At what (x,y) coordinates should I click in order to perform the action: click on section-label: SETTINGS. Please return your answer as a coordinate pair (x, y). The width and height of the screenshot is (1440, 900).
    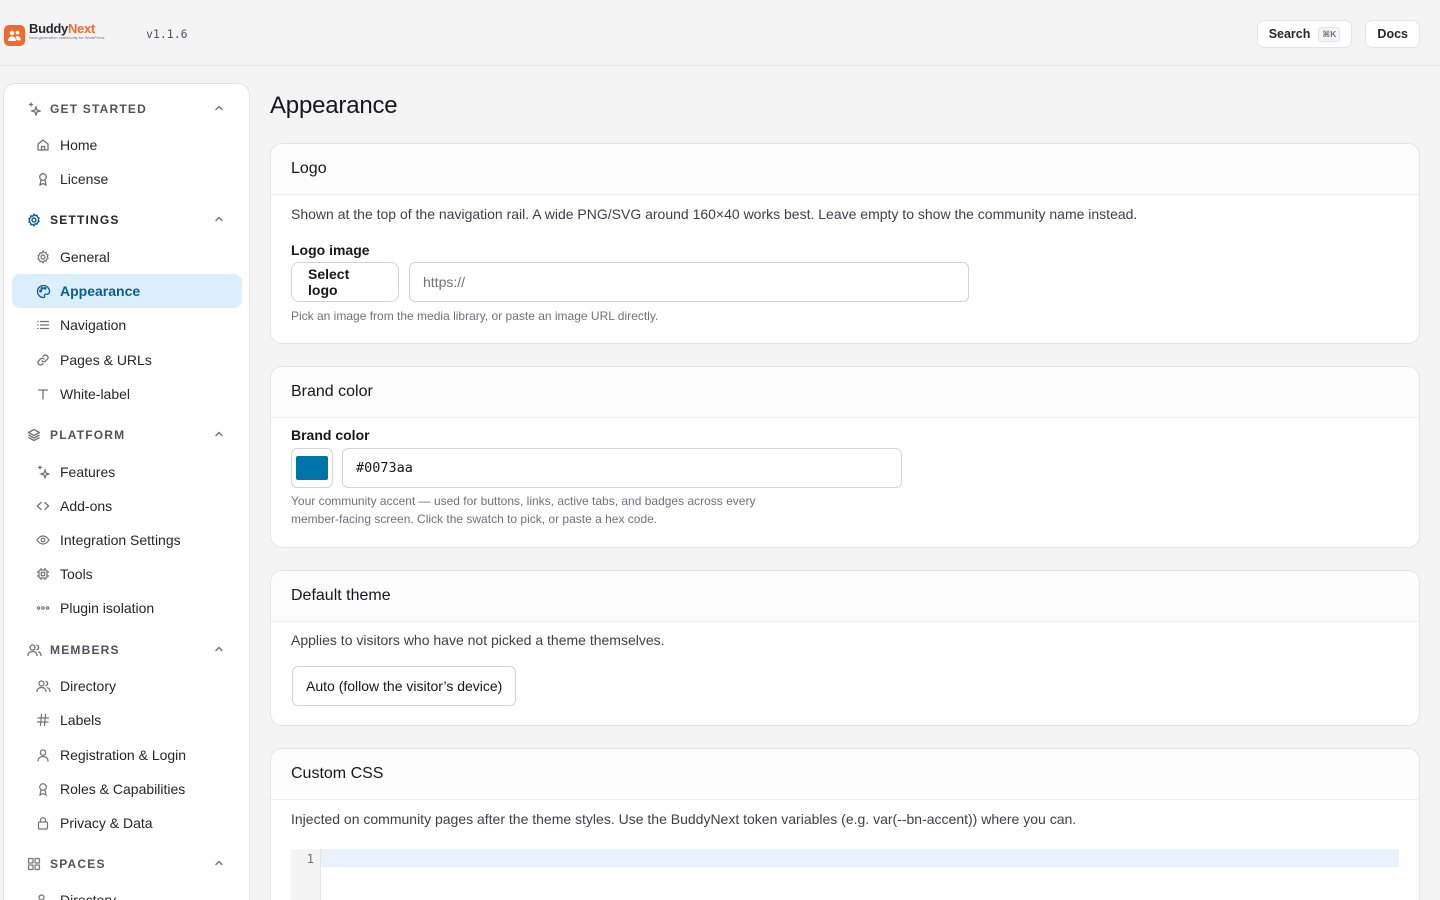
    Looking at the image, I should click on (85, 220).